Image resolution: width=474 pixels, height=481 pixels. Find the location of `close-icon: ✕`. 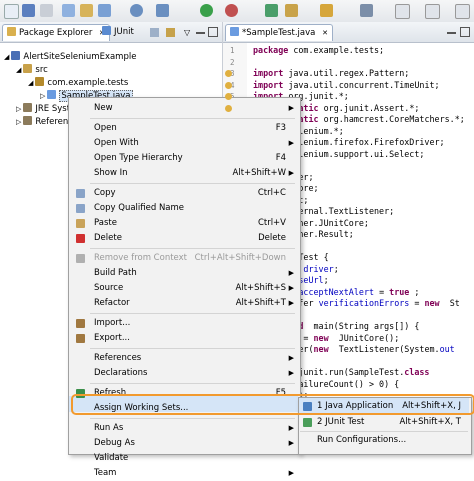

close-icon: ✕ is located at coordinates (325, 33).